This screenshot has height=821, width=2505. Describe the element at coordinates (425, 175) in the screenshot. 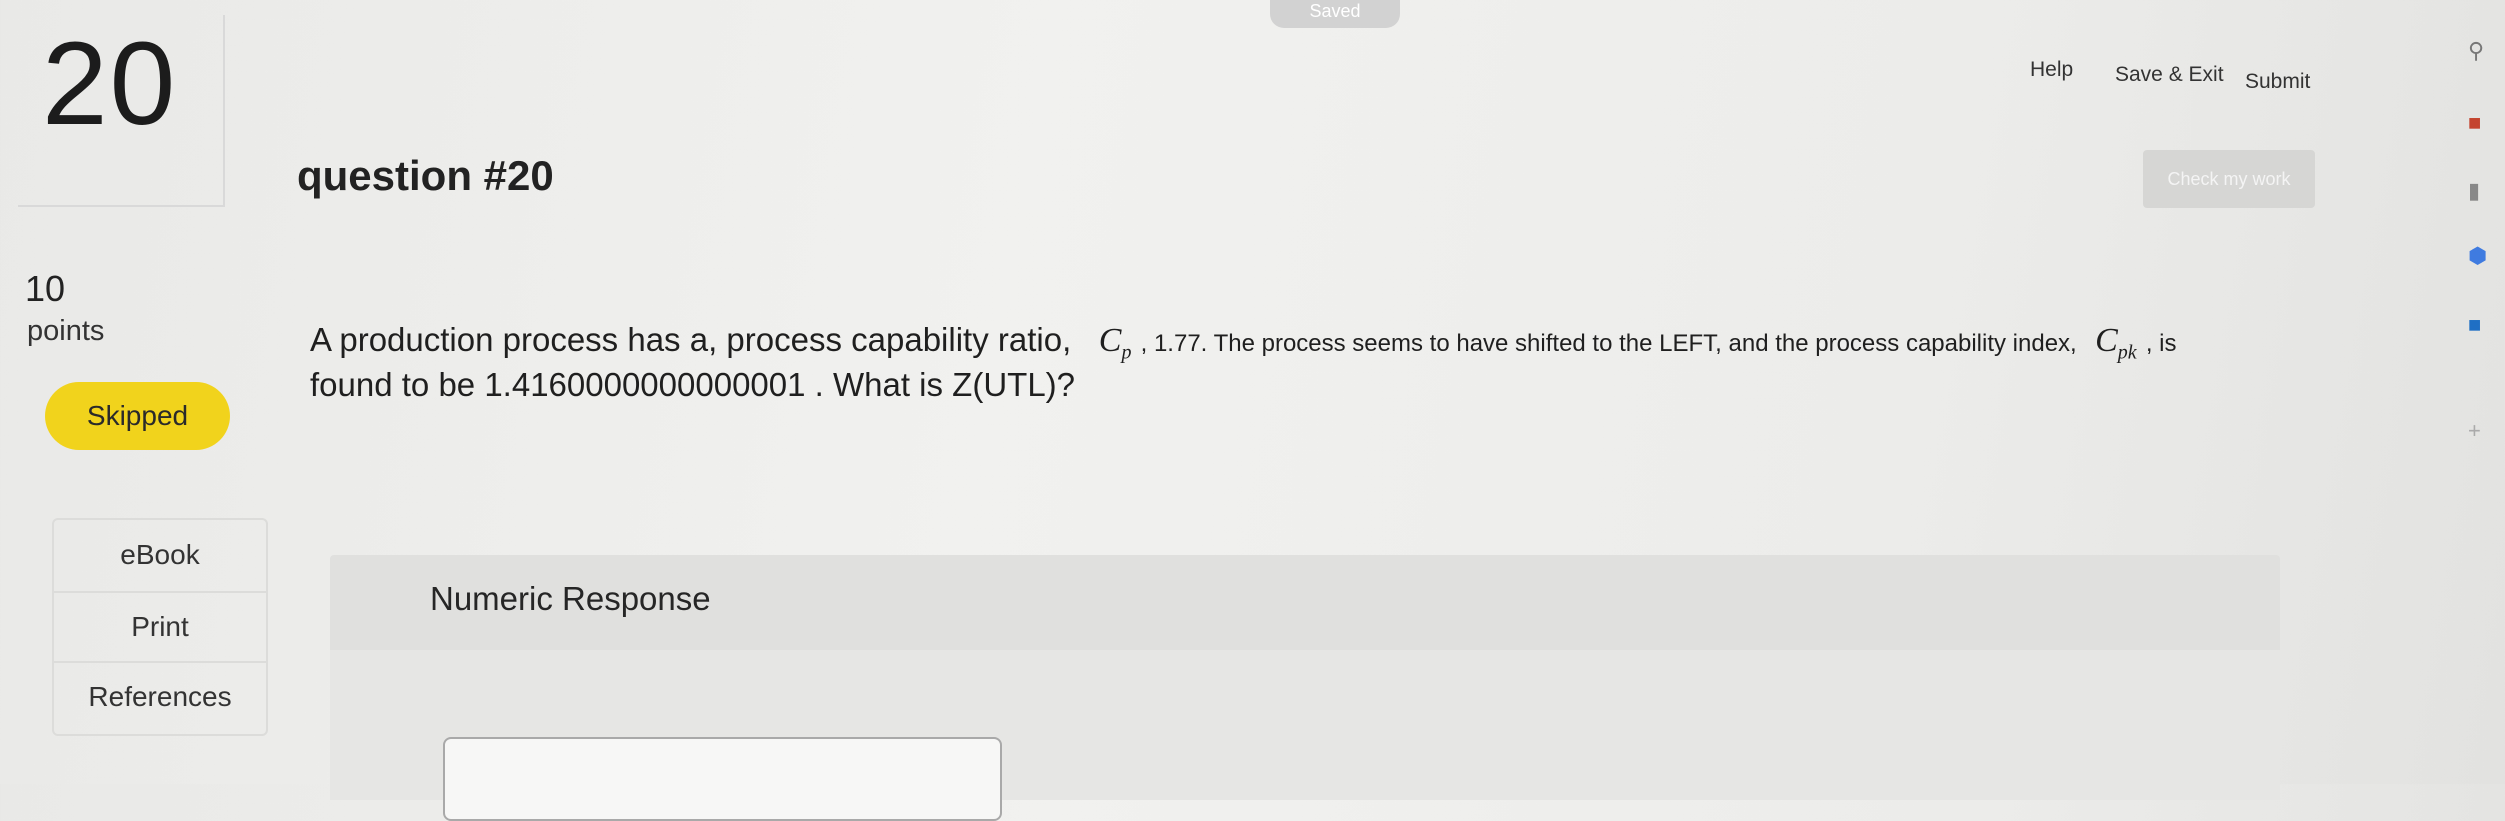

I see `question-title: question #20` at that location.